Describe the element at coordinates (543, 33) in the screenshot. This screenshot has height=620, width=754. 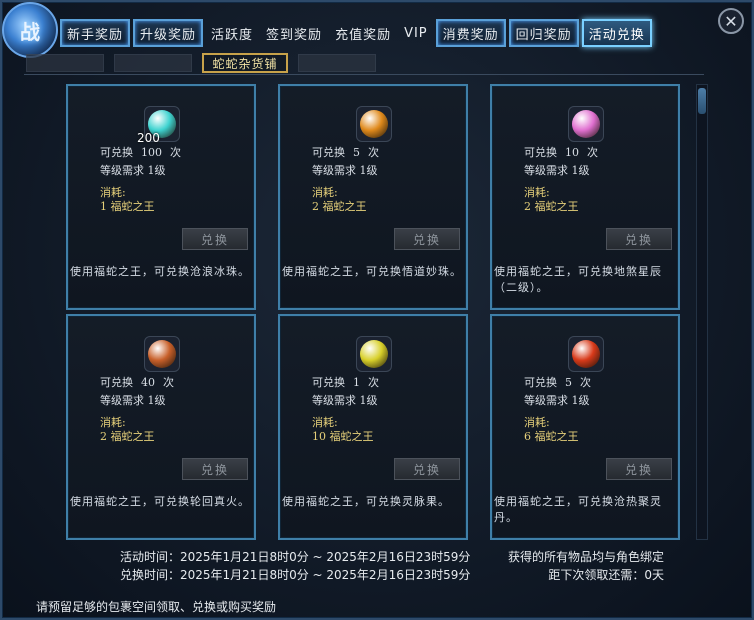
I see `tab-return-reward: 回归奖励` at that location.